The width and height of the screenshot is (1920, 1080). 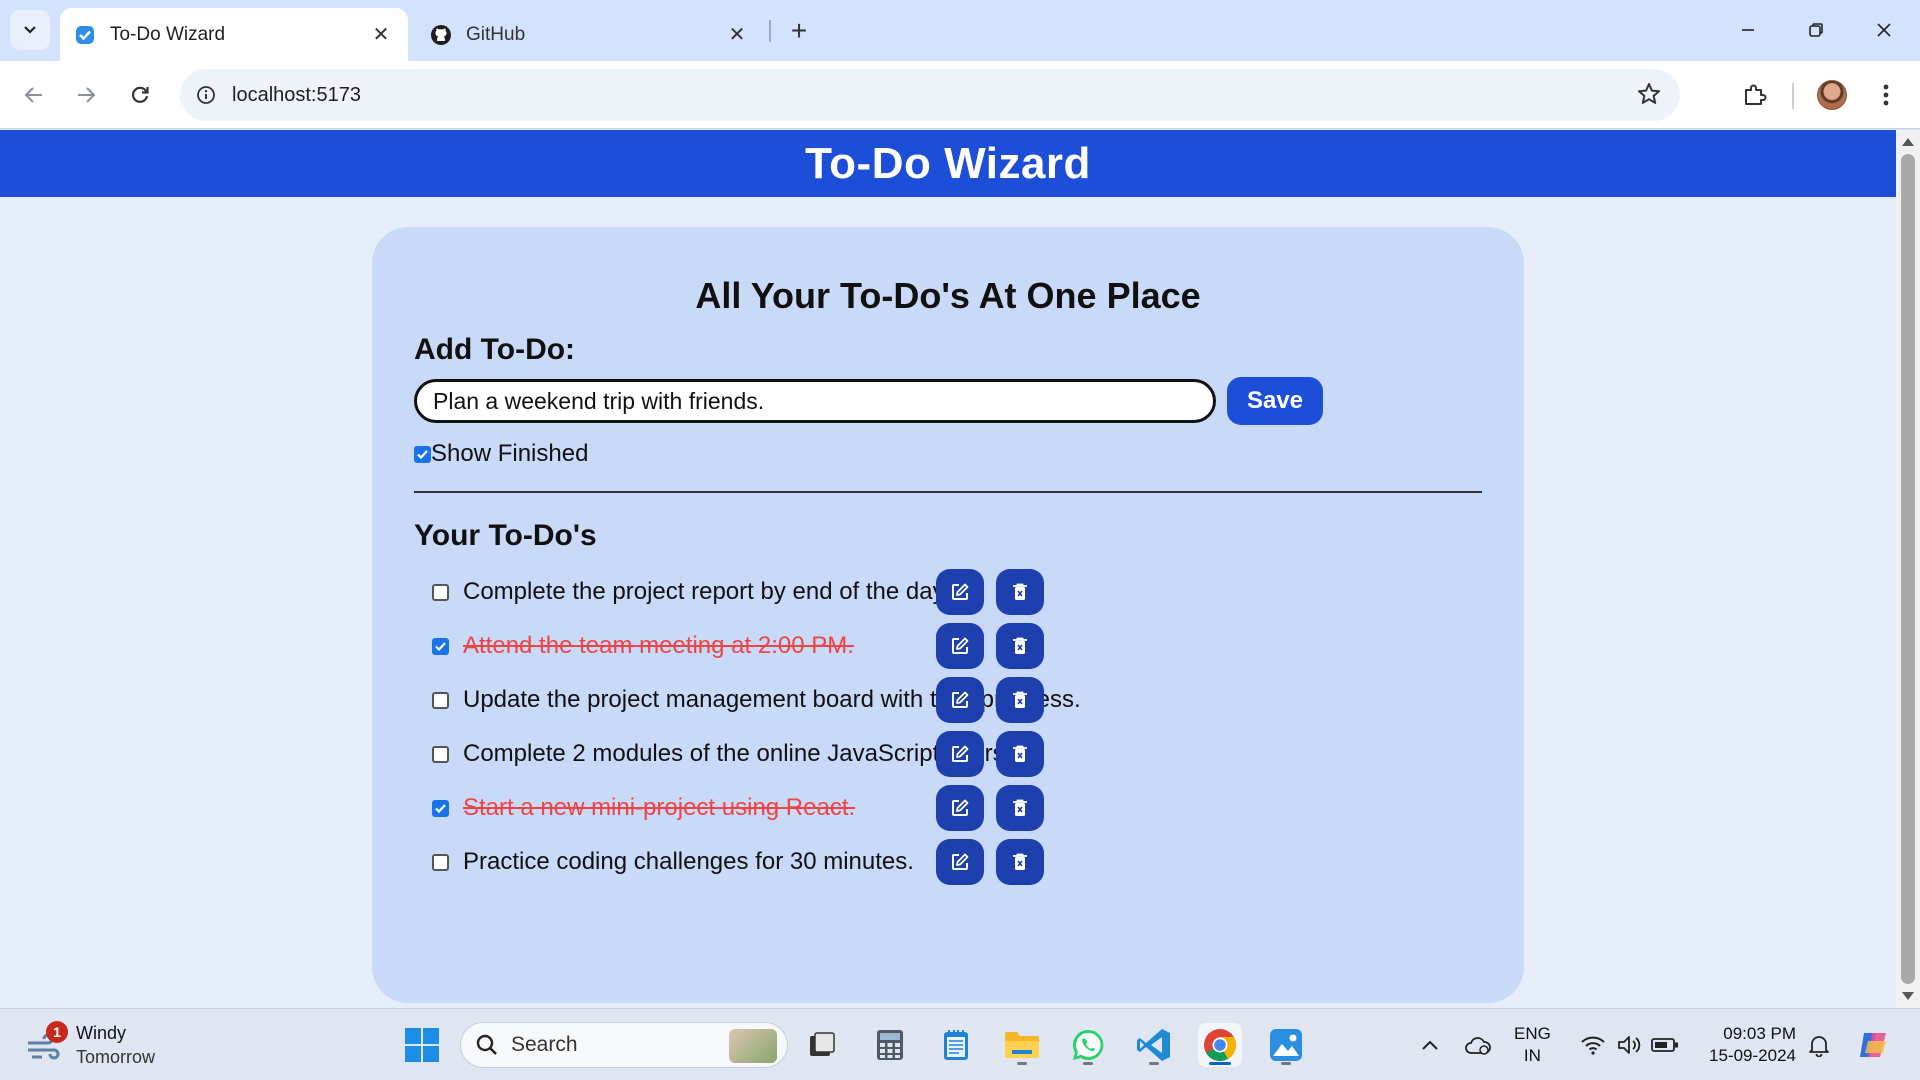 What do you see at coordinates (86, 95) in the screenshot?
I see `forward-arrow-icon` at bounding box center [86, 95].